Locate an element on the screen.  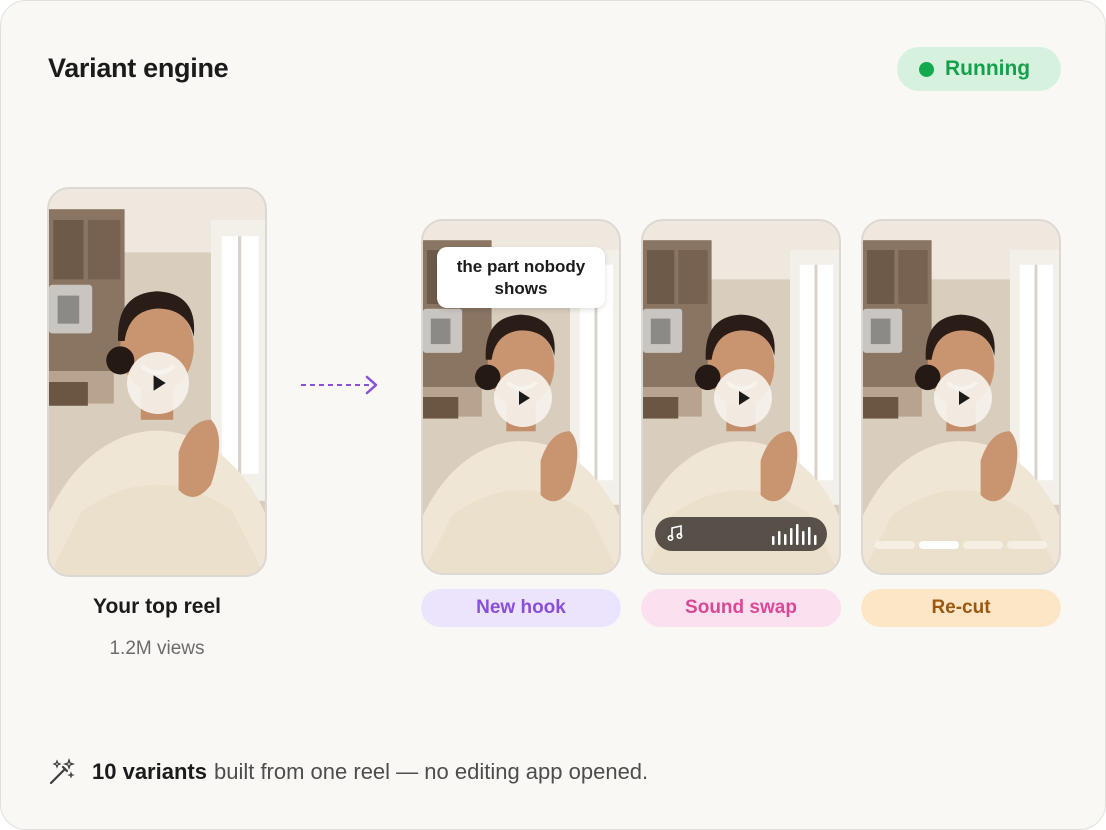
variant-label-new-hook: New hook is located at coordinates (521, 608).